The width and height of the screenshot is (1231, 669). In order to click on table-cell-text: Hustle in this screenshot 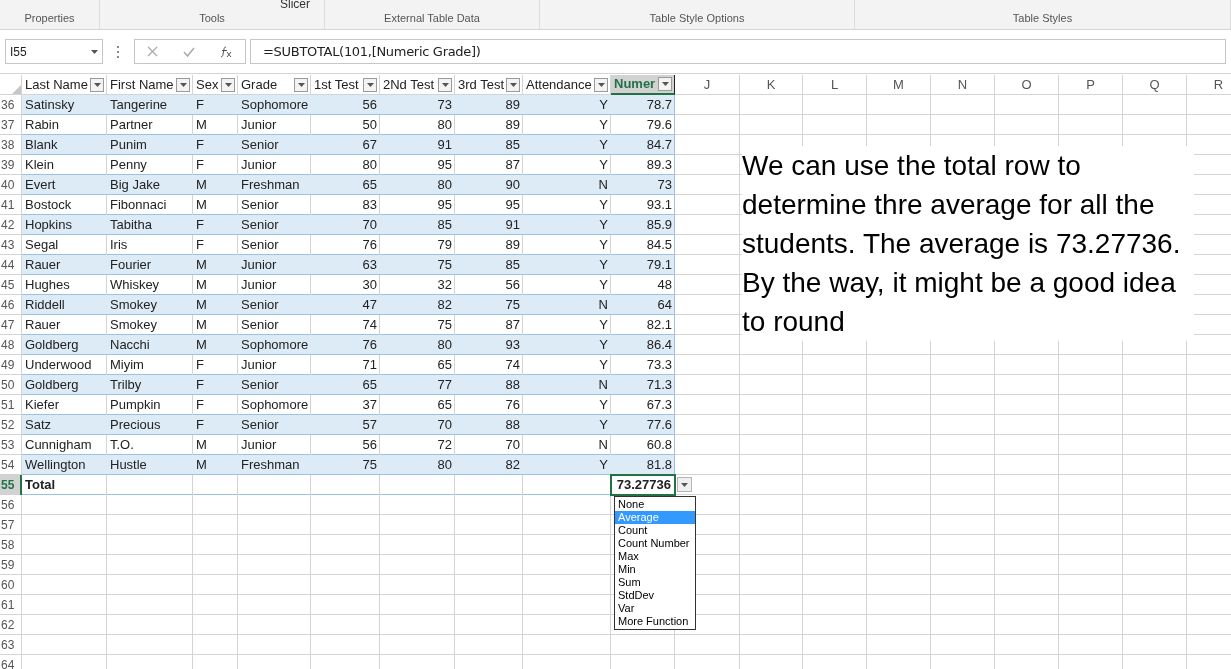, I will do `click(128, 465)`.